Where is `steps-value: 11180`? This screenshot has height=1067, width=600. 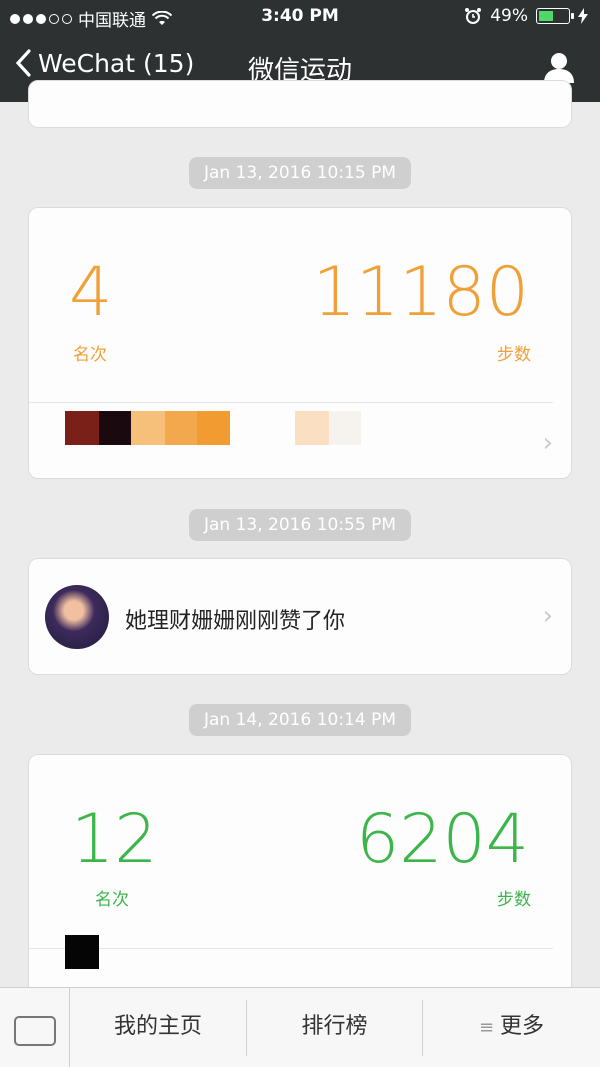
steps-value: 11180 is located at coordinates (420, 292).